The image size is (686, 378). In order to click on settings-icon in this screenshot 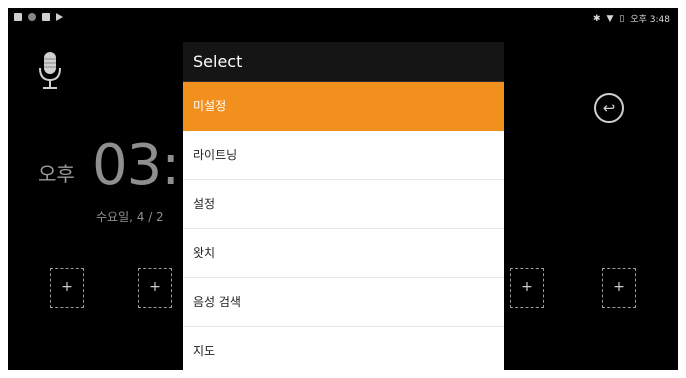, I will do `click(32, 17)`.